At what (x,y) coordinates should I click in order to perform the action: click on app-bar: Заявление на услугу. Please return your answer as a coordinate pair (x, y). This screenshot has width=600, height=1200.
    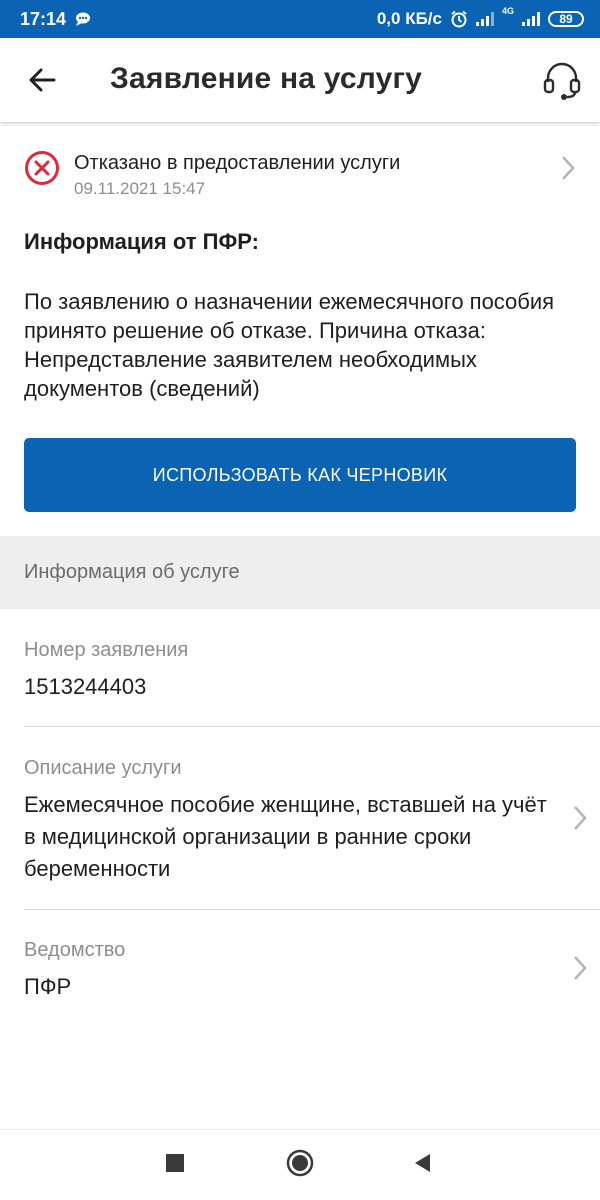
    Looking at the image, I should click on (300, 80).